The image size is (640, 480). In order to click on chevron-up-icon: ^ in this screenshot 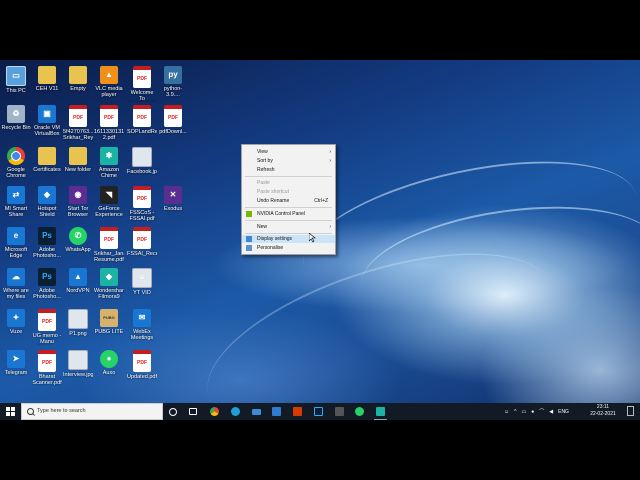, I will do `click(515, 412)`.